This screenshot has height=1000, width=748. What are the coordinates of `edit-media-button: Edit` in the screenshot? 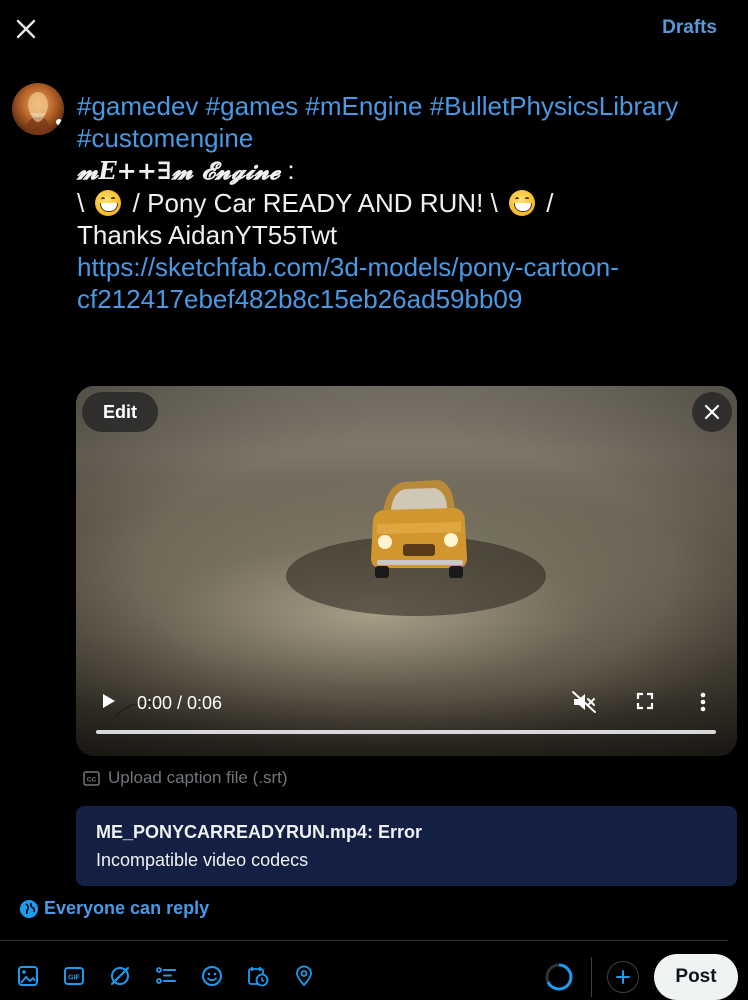 It's located at (120, 412).